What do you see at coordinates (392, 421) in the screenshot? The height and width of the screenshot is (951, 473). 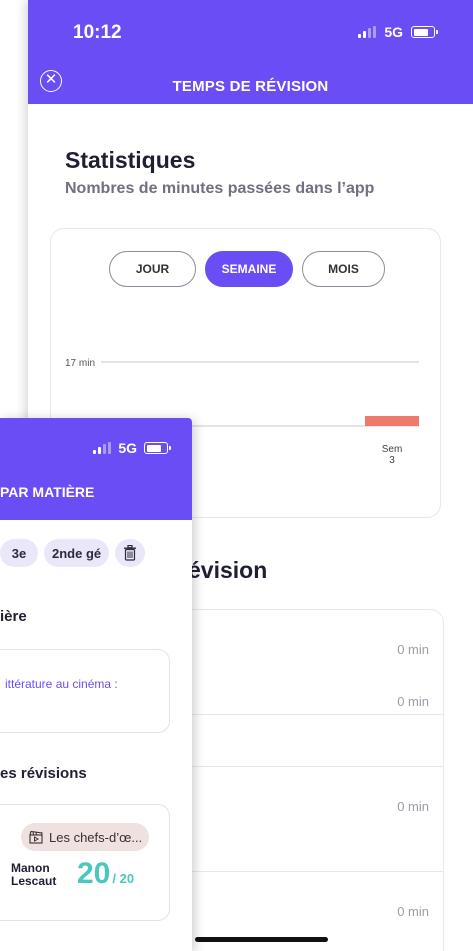 I see `chart-bar` at bounding box center [392, 421].